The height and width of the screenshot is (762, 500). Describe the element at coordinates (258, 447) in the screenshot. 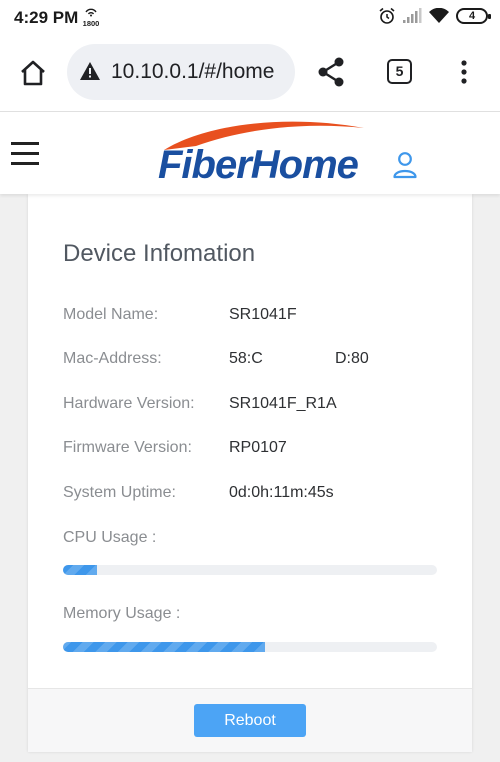

I see `info-value: RP0107` at that location.